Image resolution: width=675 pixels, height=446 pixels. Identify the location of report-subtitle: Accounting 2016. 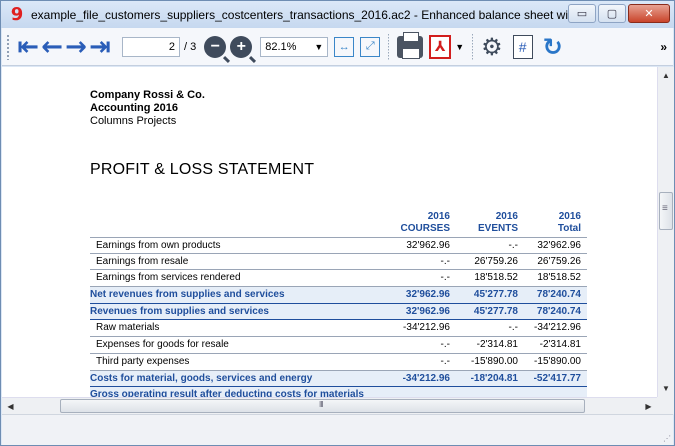
(134, 108).